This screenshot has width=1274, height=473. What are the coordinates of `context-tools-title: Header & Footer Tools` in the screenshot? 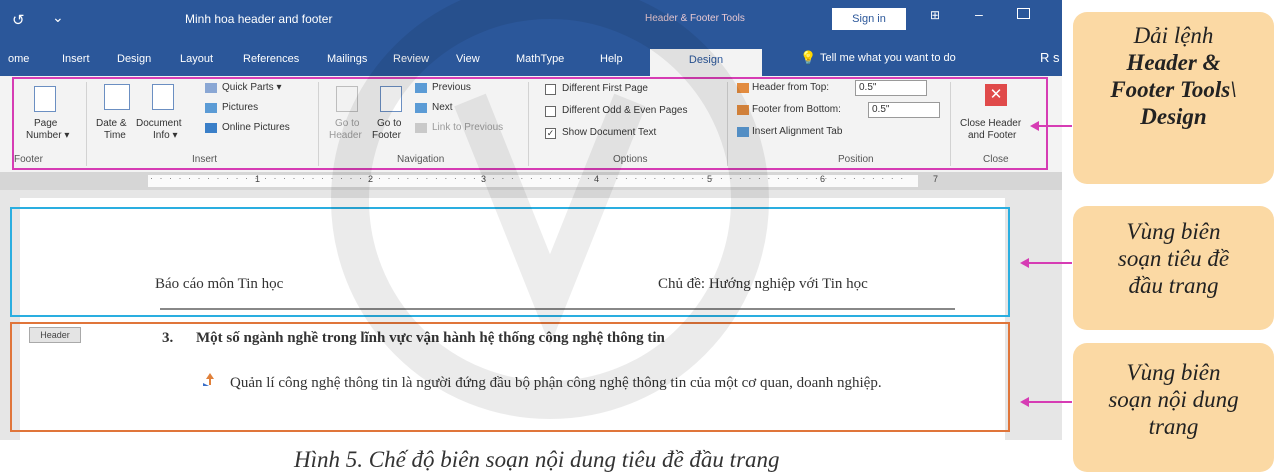 It's located at (695, 18).